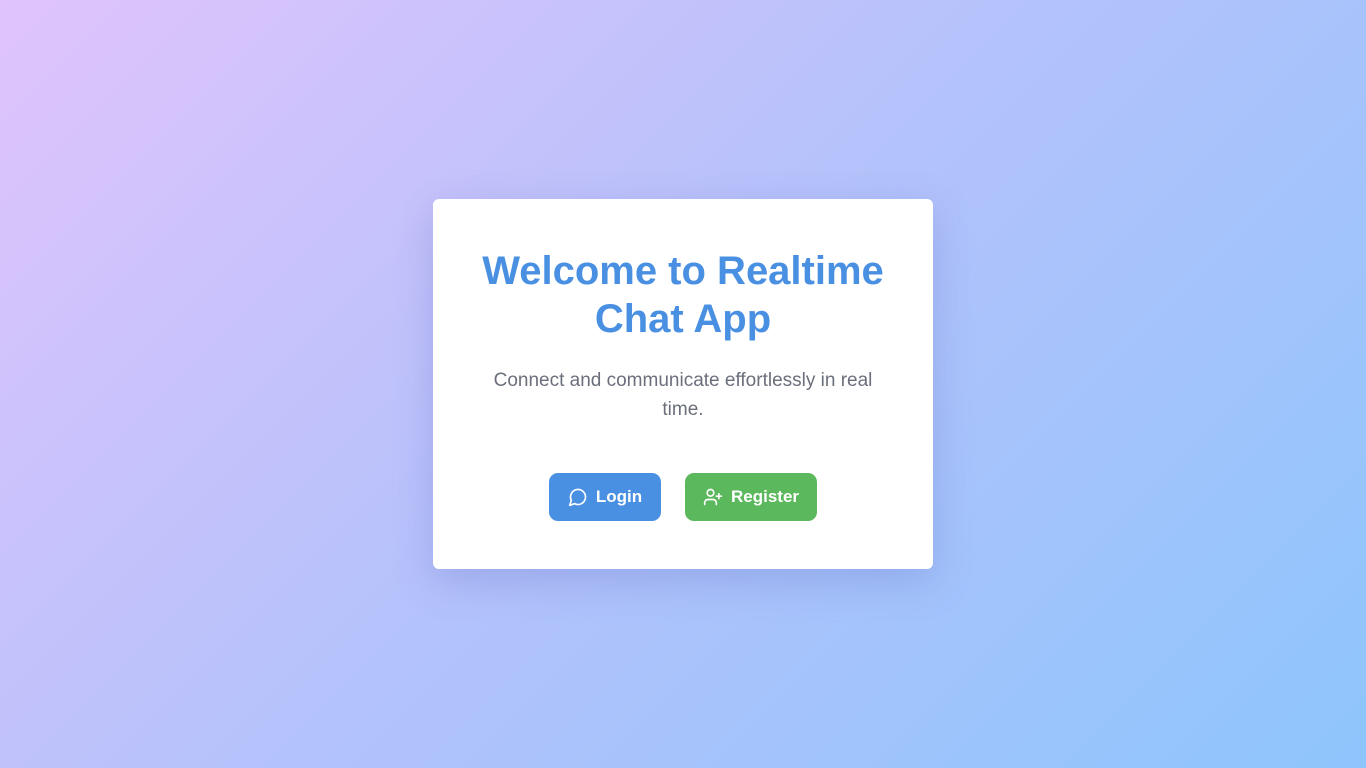 The height and width of the screenshot is (768, 1366). What do you see at coordinates (765, 496) in the screenshot?
I see `register-button-label: Register` at bounding box center [765, 496].